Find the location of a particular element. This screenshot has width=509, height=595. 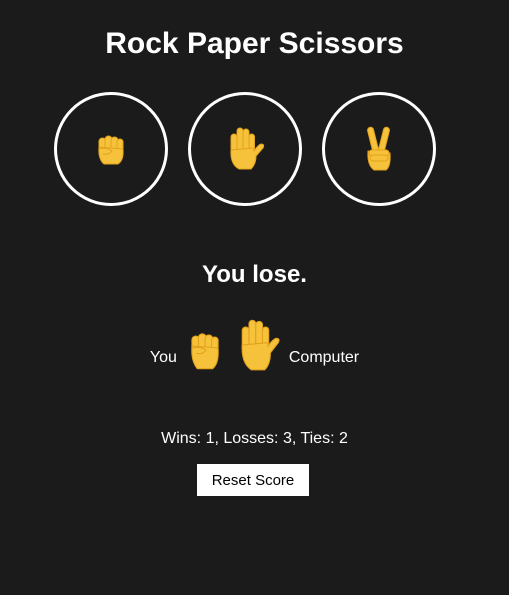

result-message: You lose. is located at coordinates (254, 274).